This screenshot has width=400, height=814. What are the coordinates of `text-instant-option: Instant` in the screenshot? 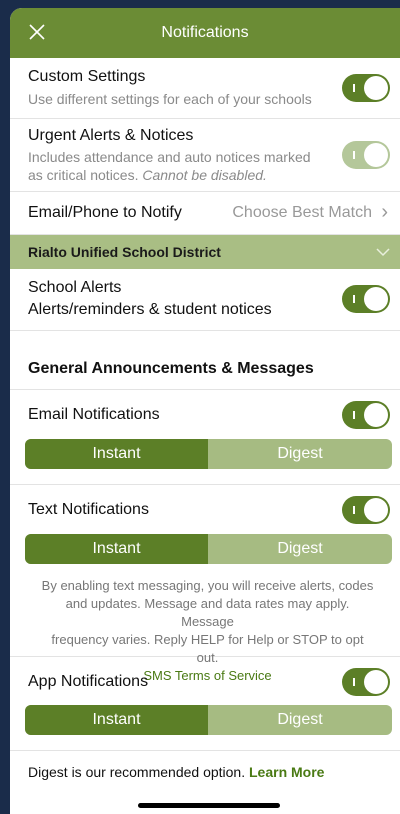 It's located at (116, 549).